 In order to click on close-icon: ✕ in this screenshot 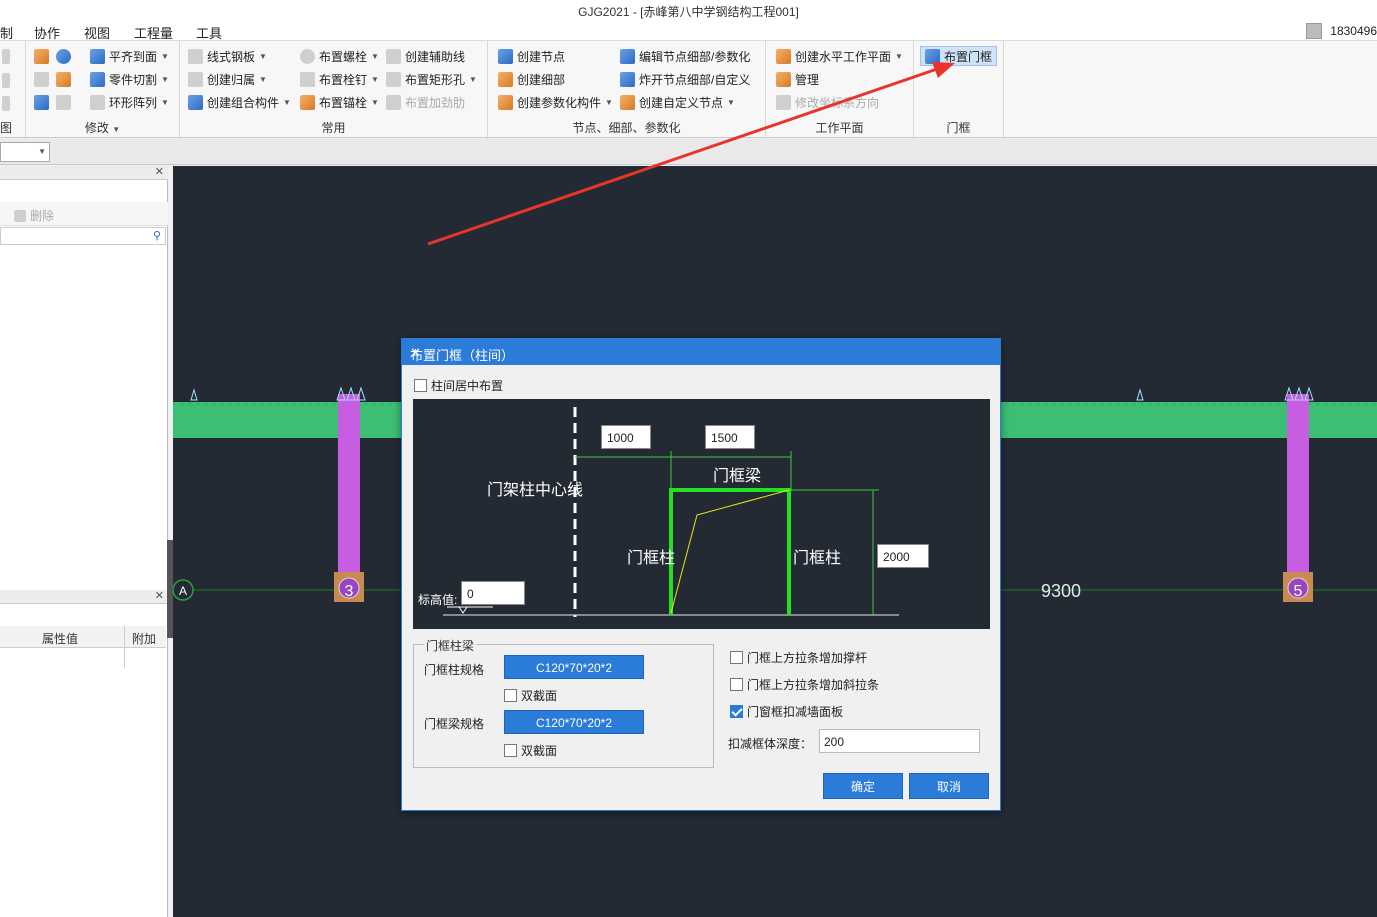, I will do `click(701, 353)`.